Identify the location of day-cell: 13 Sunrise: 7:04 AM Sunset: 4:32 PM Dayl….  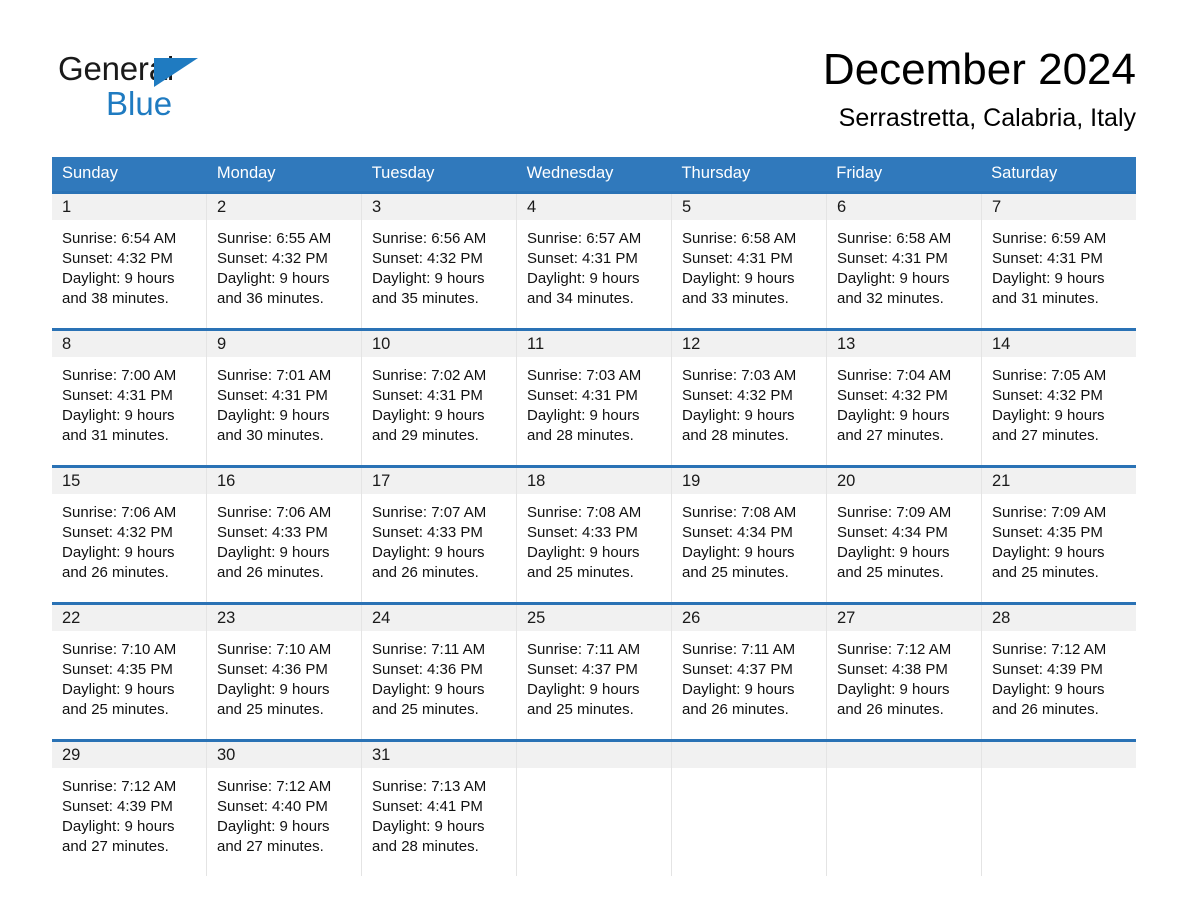
(903, 398).